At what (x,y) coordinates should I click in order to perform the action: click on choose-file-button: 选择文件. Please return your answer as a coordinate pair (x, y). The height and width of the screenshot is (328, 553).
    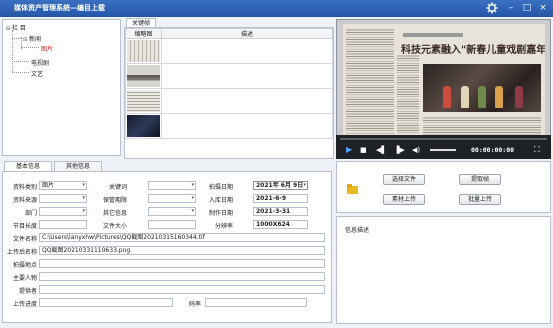
    Looking at the image, I should click on (404, 179).